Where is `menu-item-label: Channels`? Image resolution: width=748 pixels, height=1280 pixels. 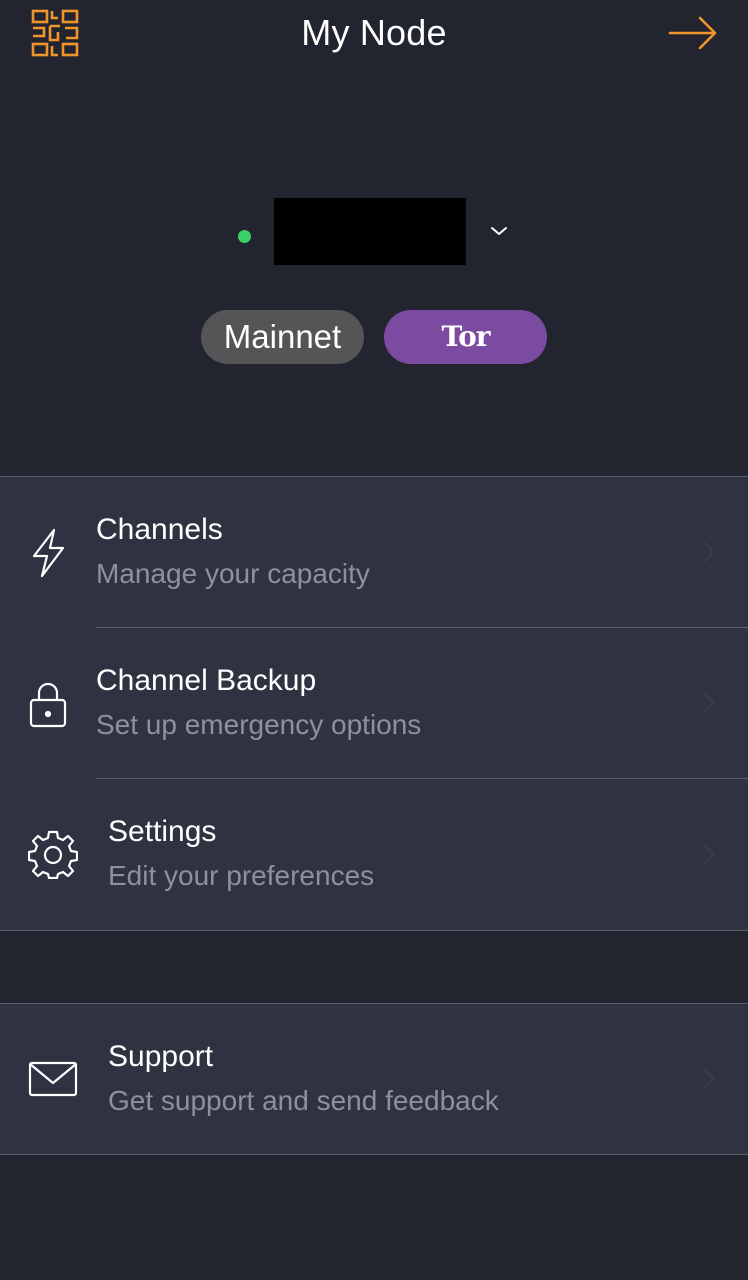 menu-item-label: Channels is located at coordinates (159, 529).